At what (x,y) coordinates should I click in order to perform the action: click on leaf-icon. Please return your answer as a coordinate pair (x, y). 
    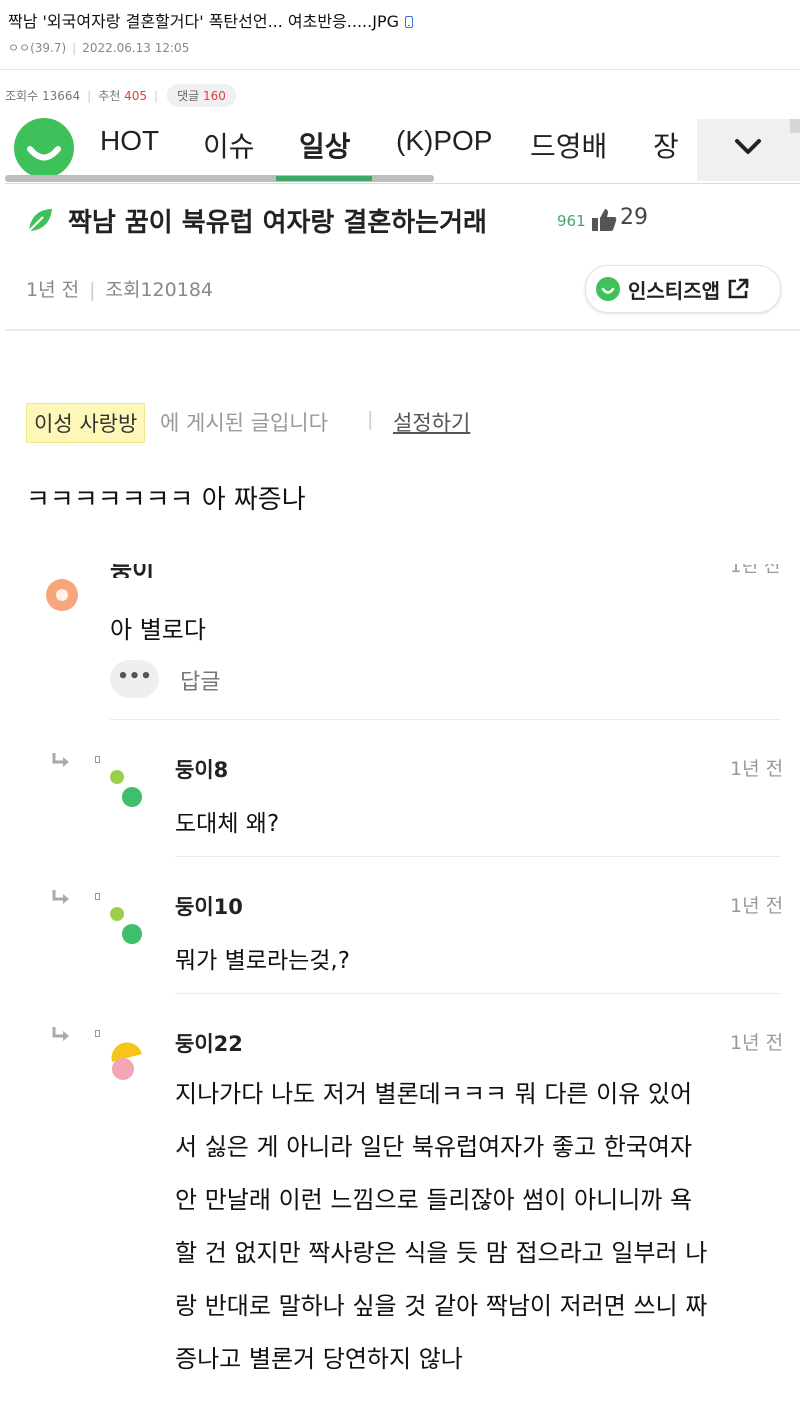
    Looking at the image, I should click on (40, 222).